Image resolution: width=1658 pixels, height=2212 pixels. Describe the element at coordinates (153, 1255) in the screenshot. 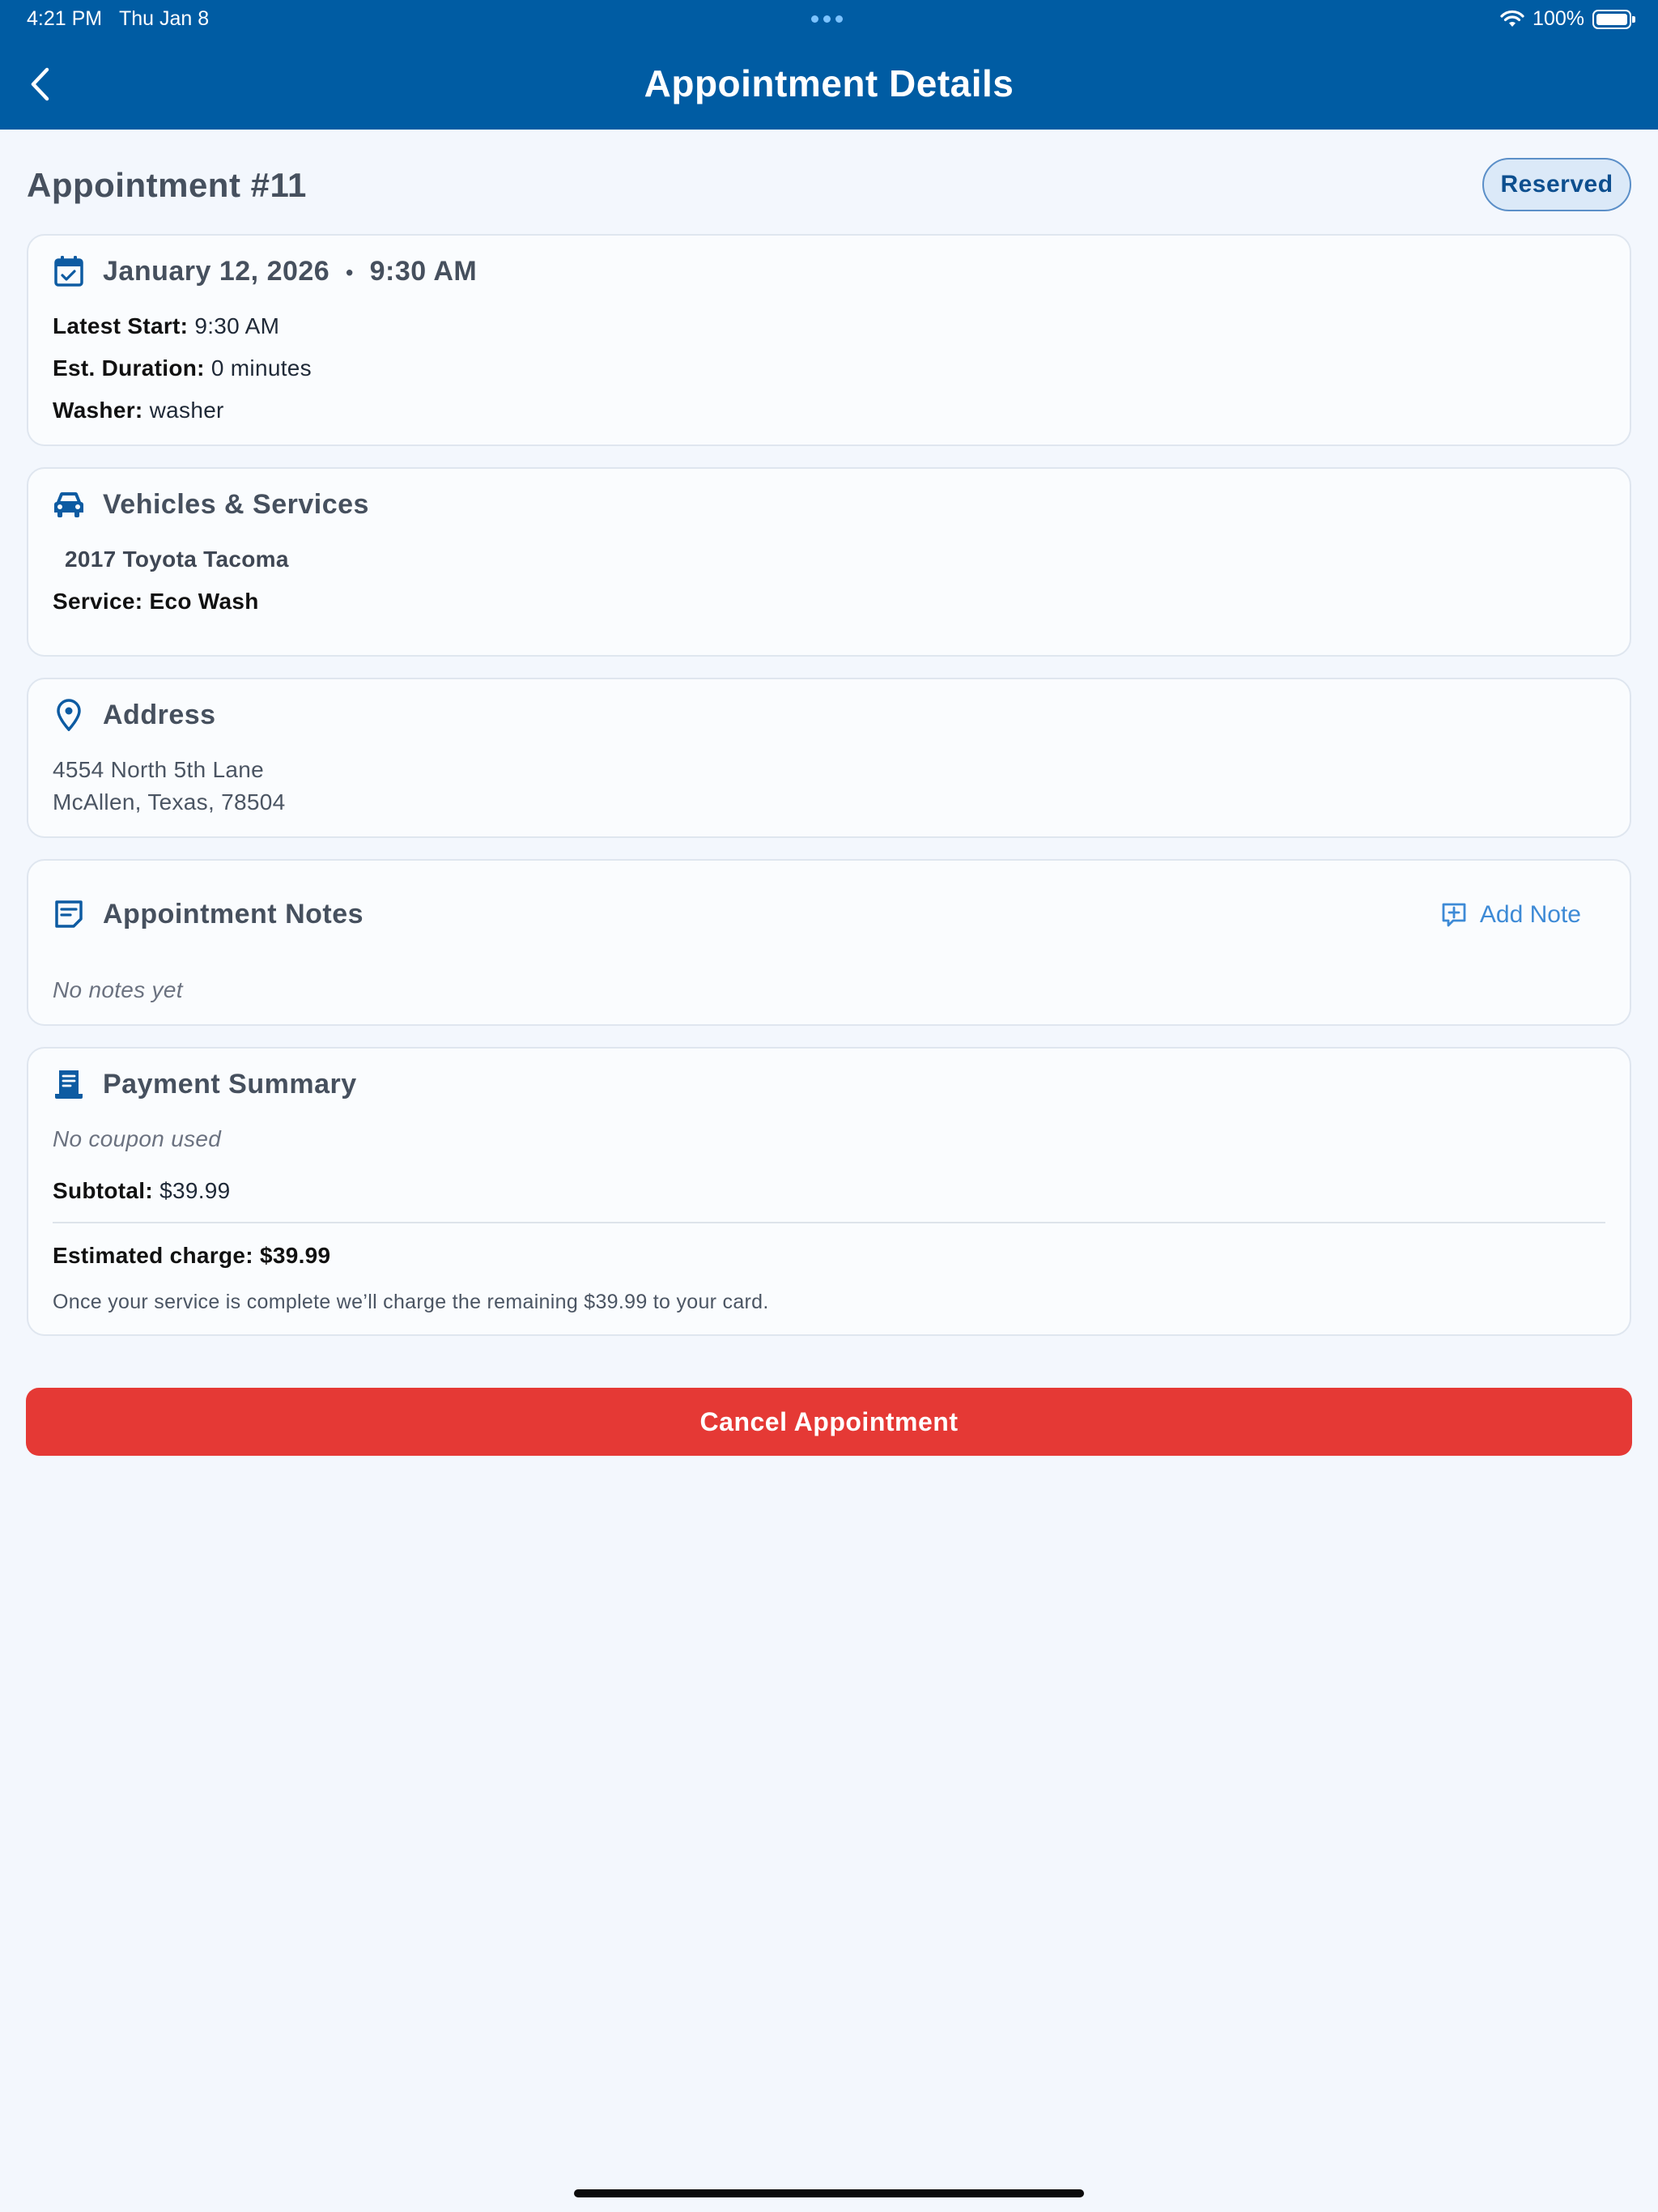

I see `estimated-label: Estimated charge:` at that location.